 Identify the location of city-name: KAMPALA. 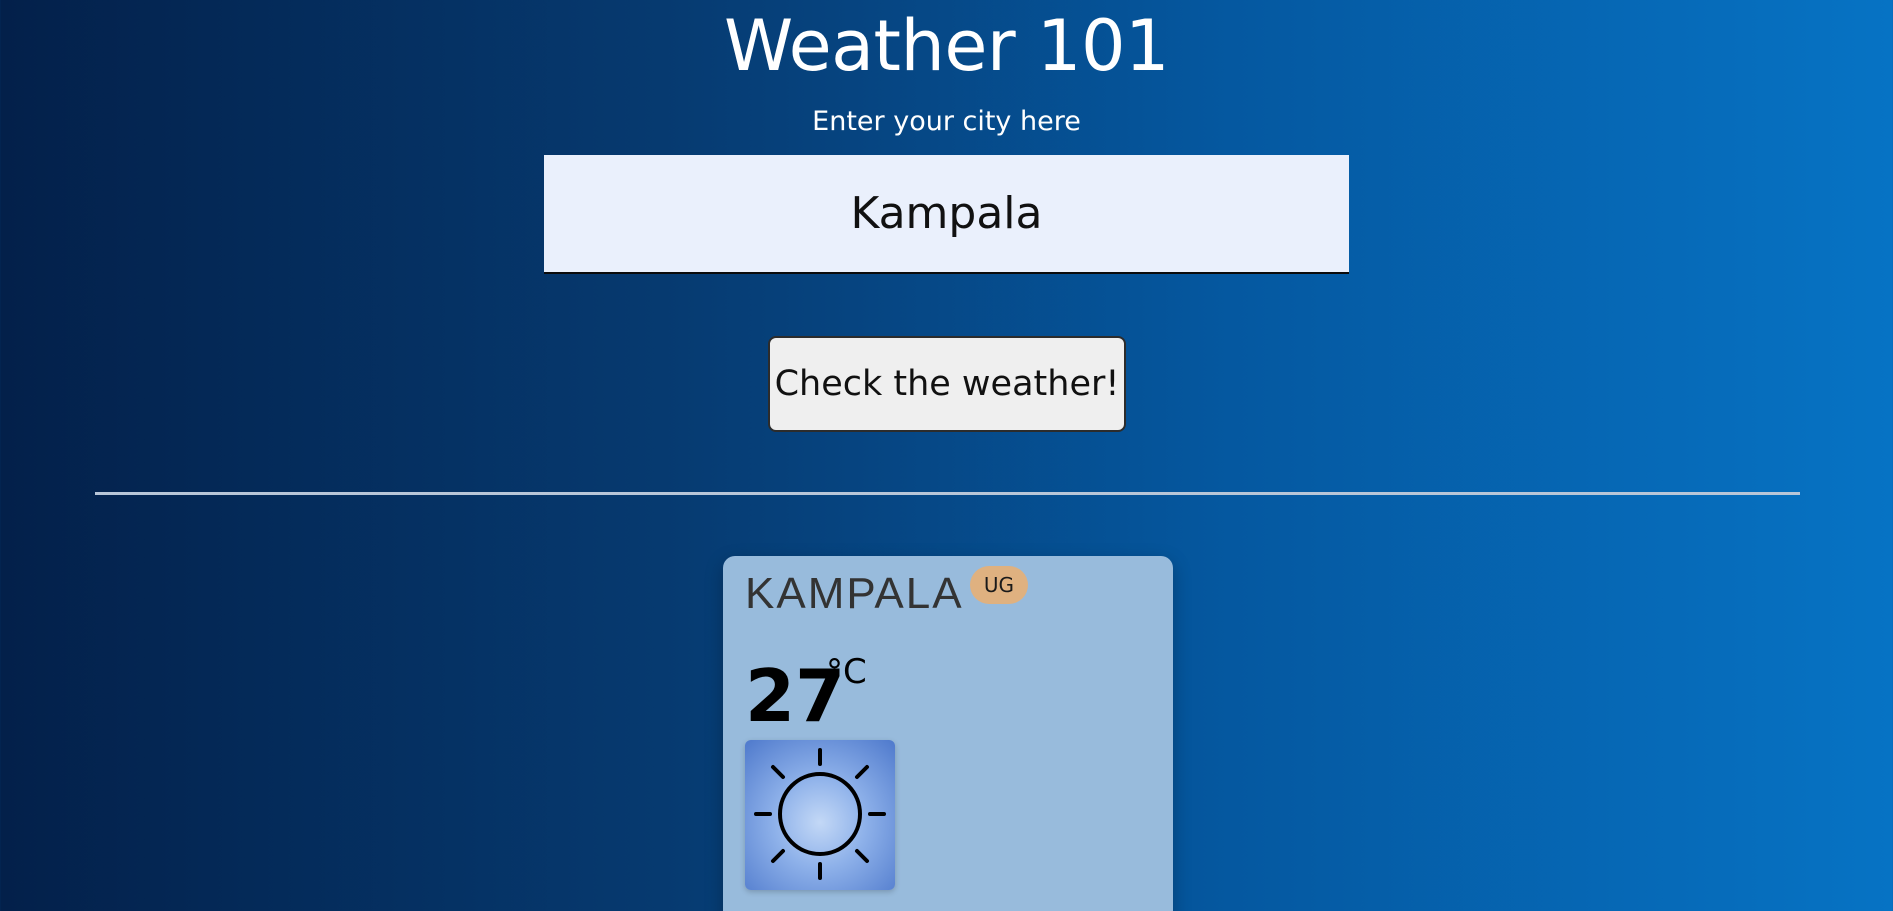
(854, 593).